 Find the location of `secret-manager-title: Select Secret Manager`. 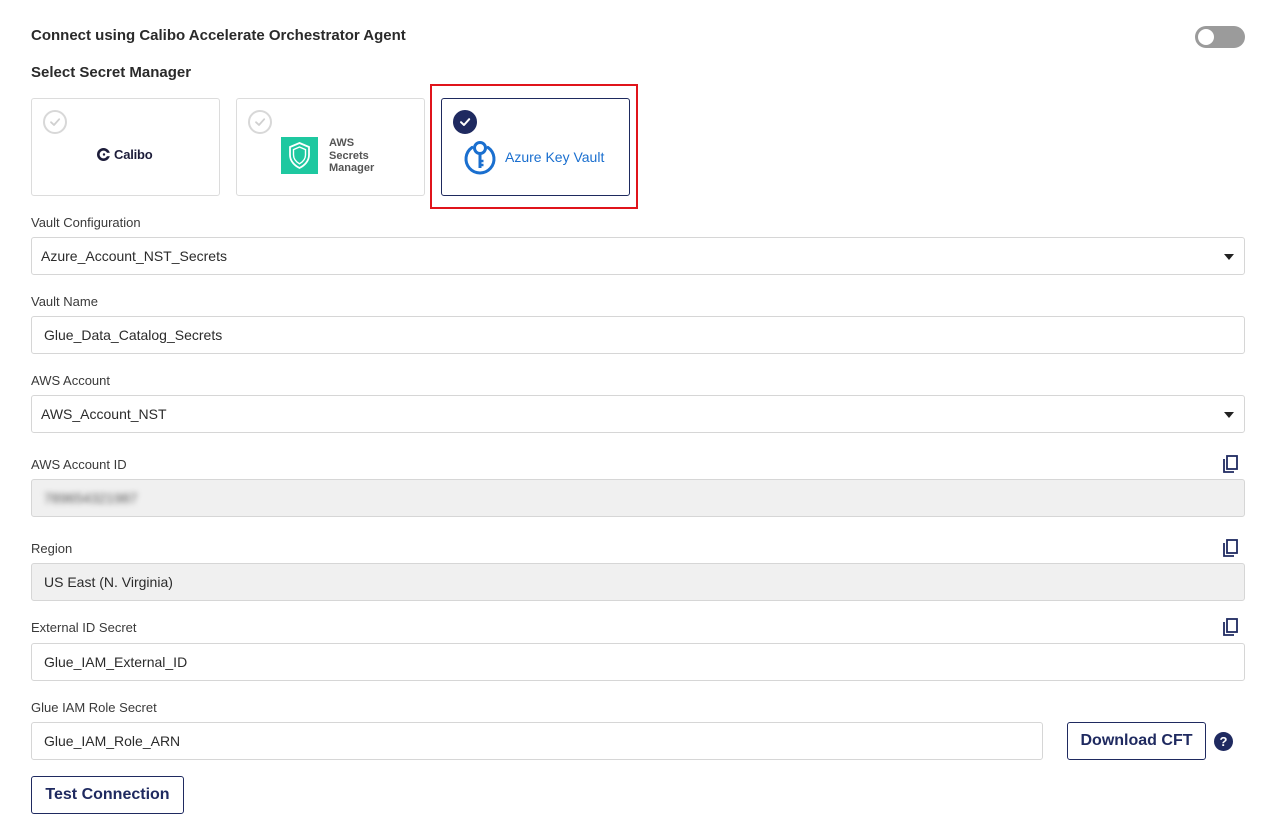

secret-manager-title: Select Secret Manager is located at coordinates (111, 72).